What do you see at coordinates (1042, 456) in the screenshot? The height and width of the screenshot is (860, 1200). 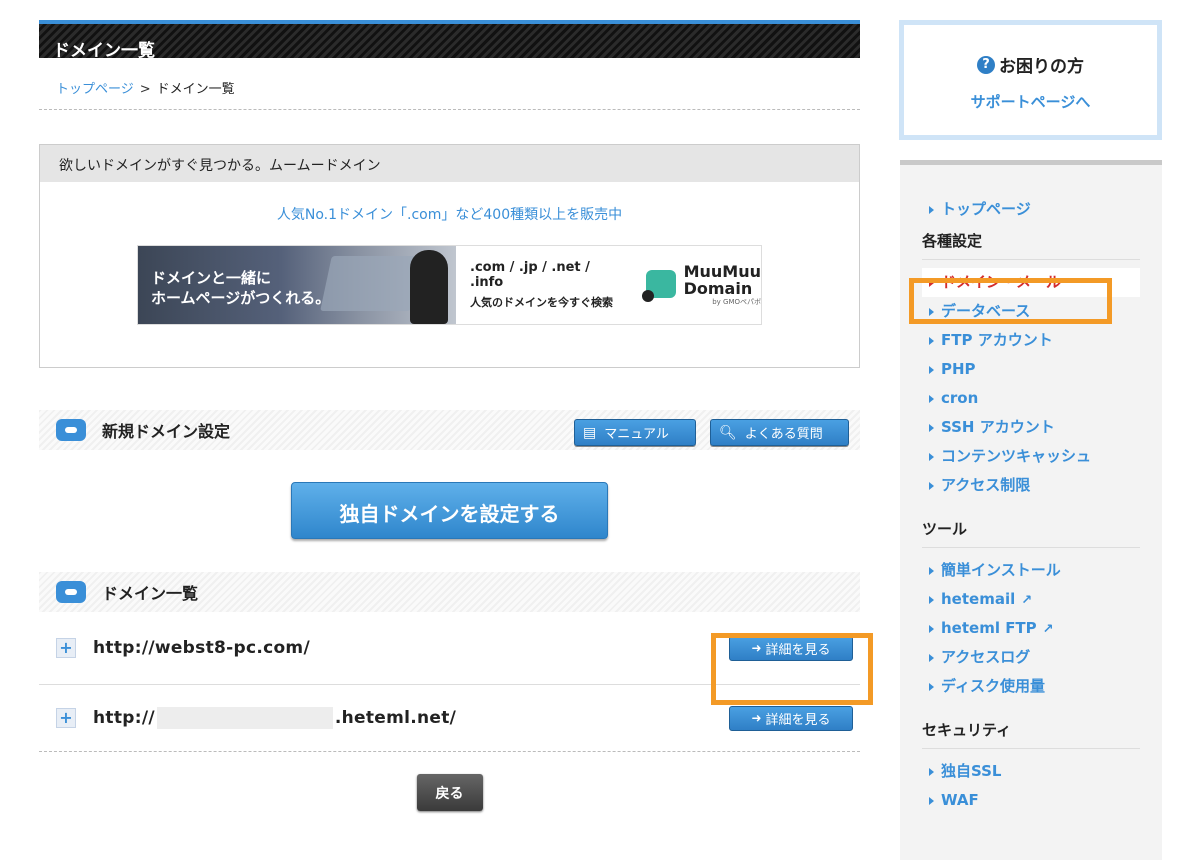 I see `sidebar-item-cache: コンテンツキャッシュ` at bounding box center [1042, 456].